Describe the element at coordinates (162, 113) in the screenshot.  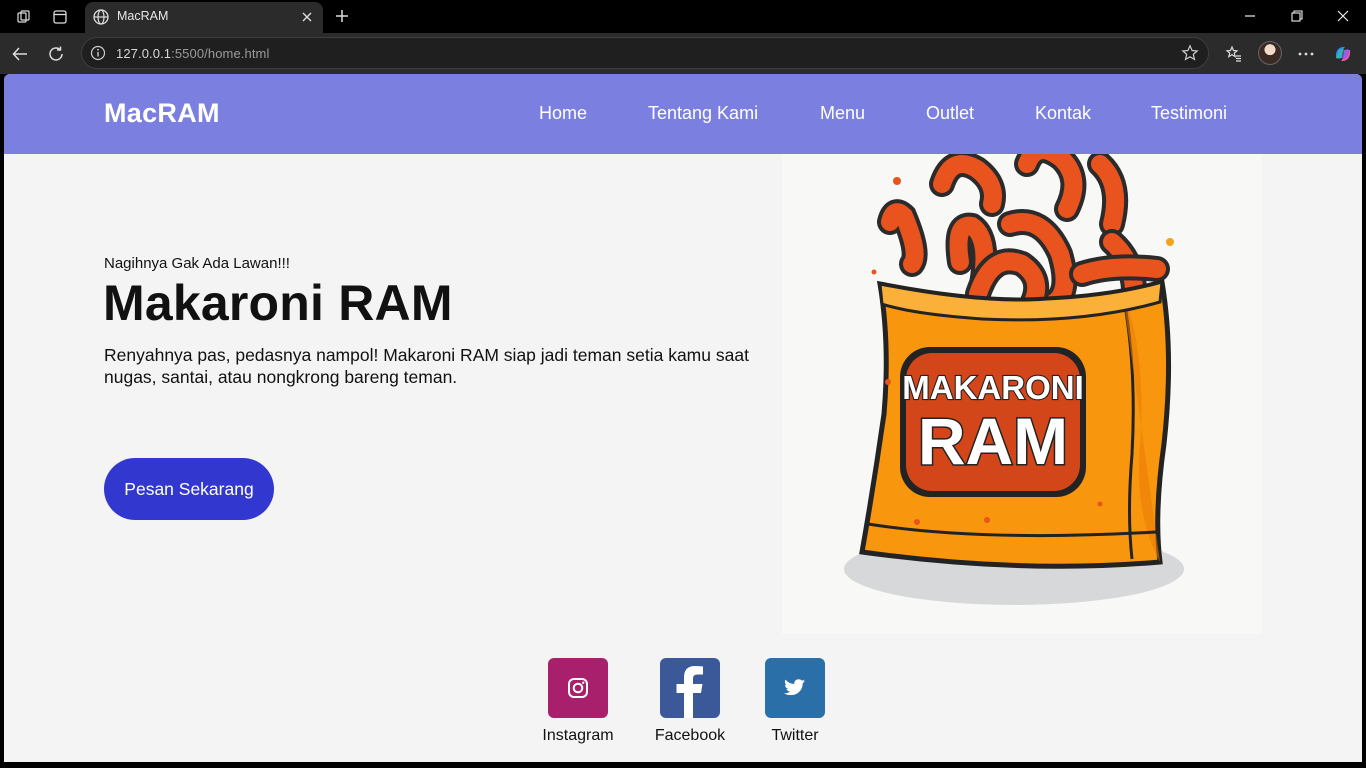
I see `site-logo: MacRAM` at that location.